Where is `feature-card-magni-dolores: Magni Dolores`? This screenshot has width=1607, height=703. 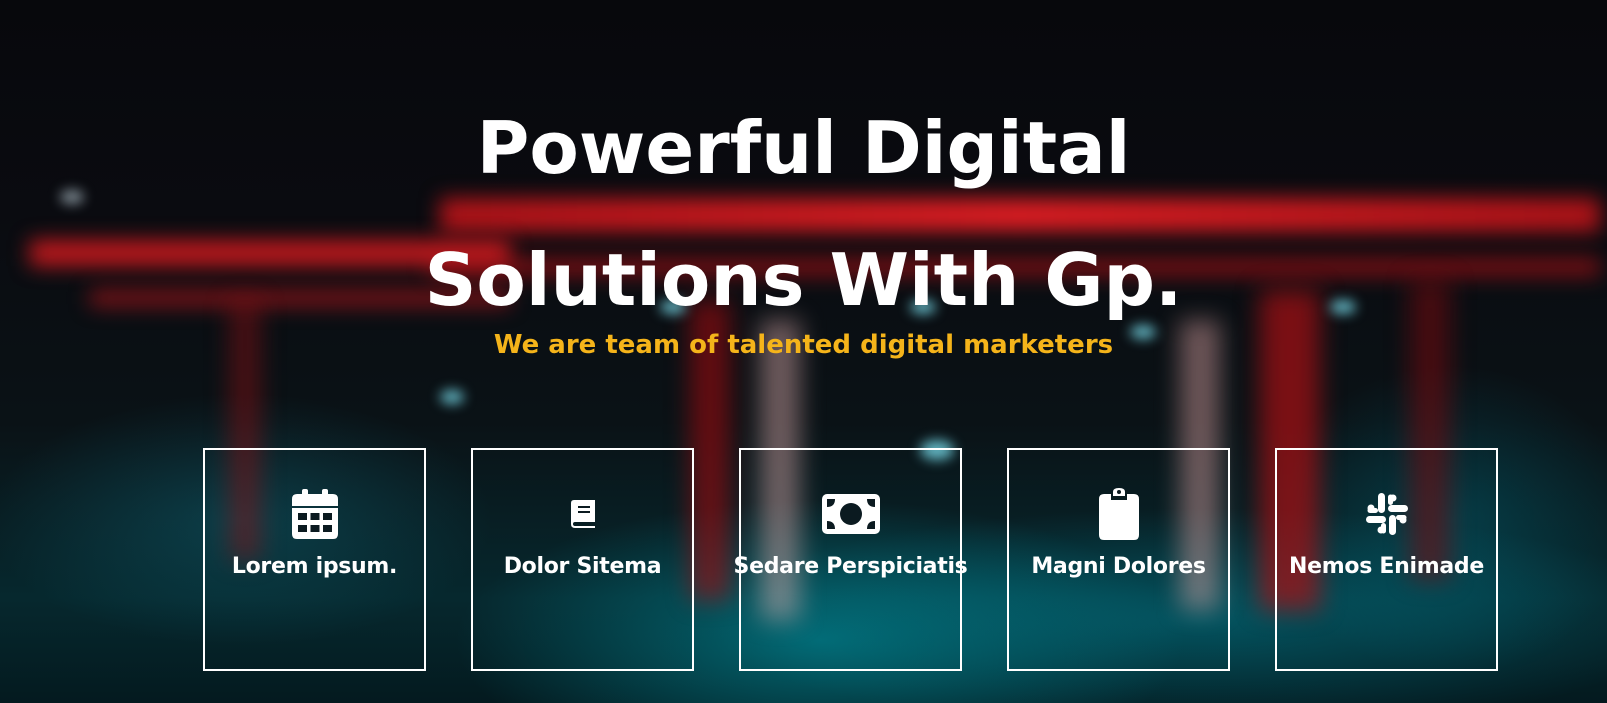
feature-card-magni-dolores: Magni Dolores is located at coordinates (1118, 559).